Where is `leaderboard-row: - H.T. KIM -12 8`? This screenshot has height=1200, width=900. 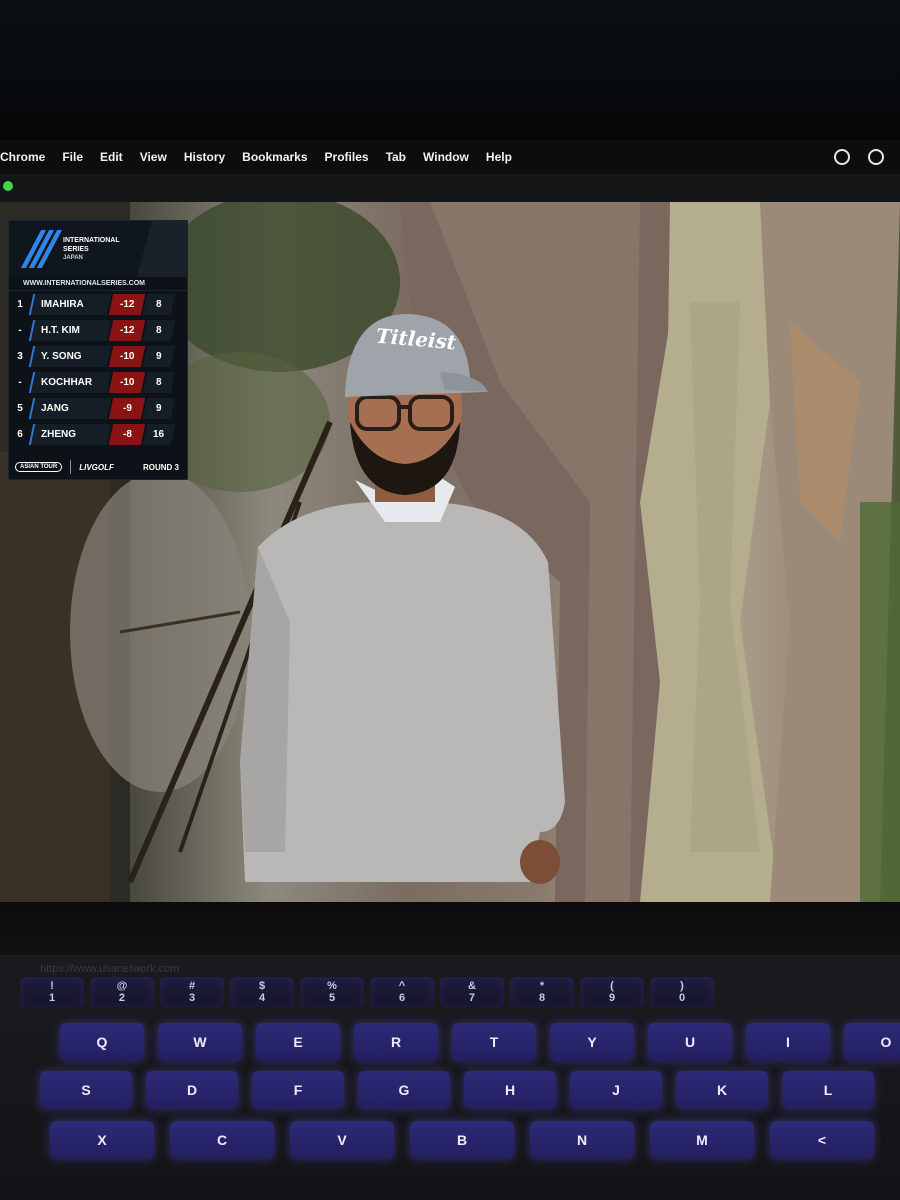
leaderboard-row: - H.T. KIM -12 8 is located at coordinates (98, 330).